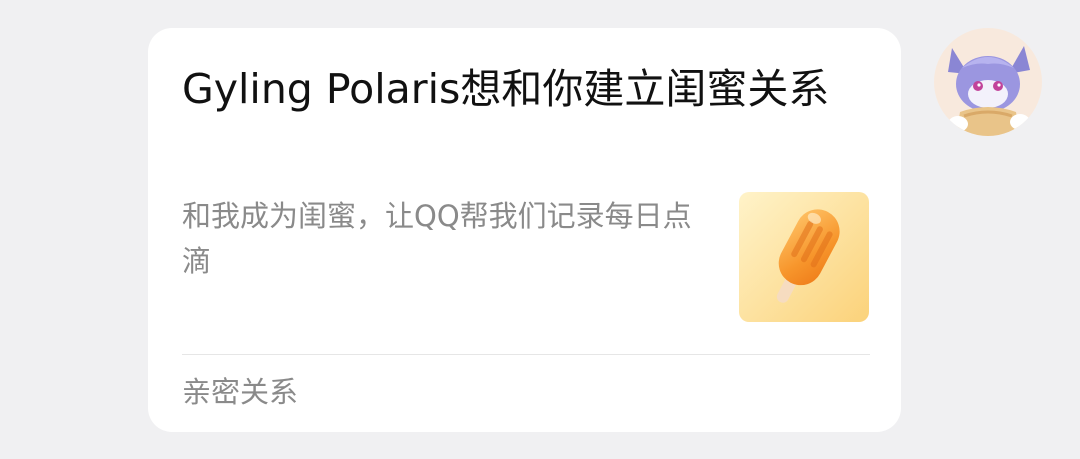 This screenshot has height=459, width=1080. I want to click on popsicle-icon, so click(804, 257).